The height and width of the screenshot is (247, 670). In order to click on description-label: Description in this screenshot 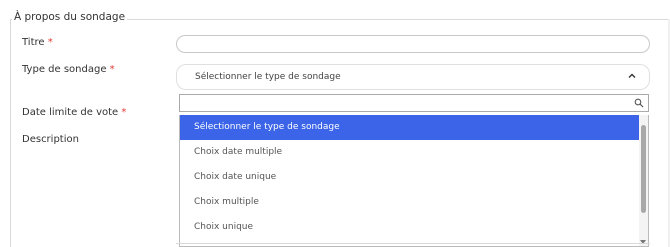, I will do `click(50, 139)`.